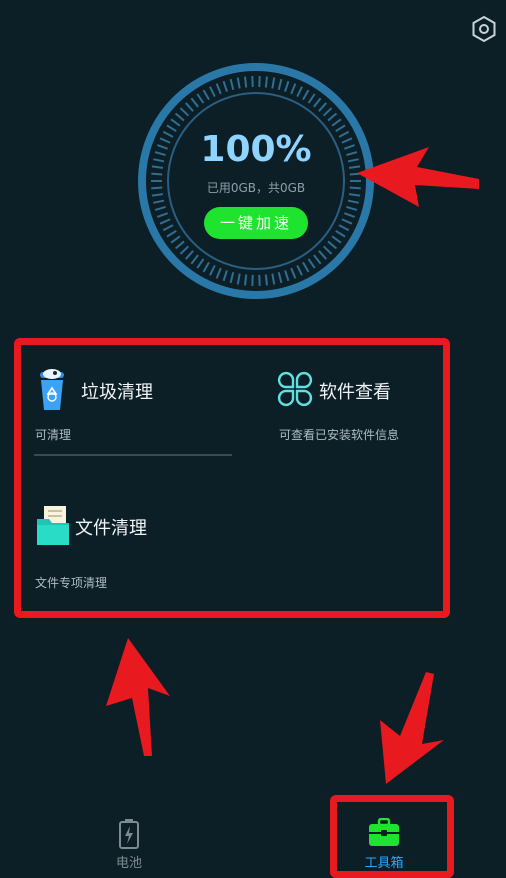 The width and height of the screenshot is (506, 878). Describe the element at coordinates (129, 834) in the screenshot. I see `battery-icon` at that location.